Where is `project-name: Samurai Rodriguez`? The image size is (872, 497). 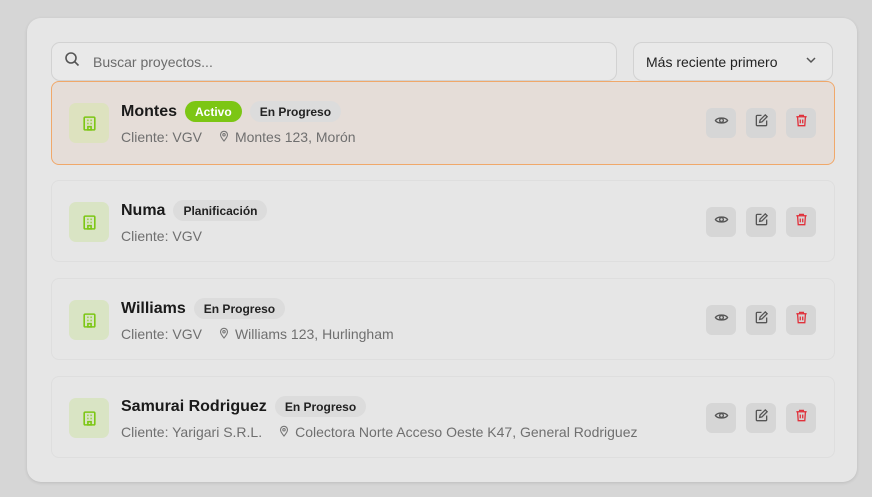 project-name: Samurai Rodriguez is located at coordinates (194, 406).